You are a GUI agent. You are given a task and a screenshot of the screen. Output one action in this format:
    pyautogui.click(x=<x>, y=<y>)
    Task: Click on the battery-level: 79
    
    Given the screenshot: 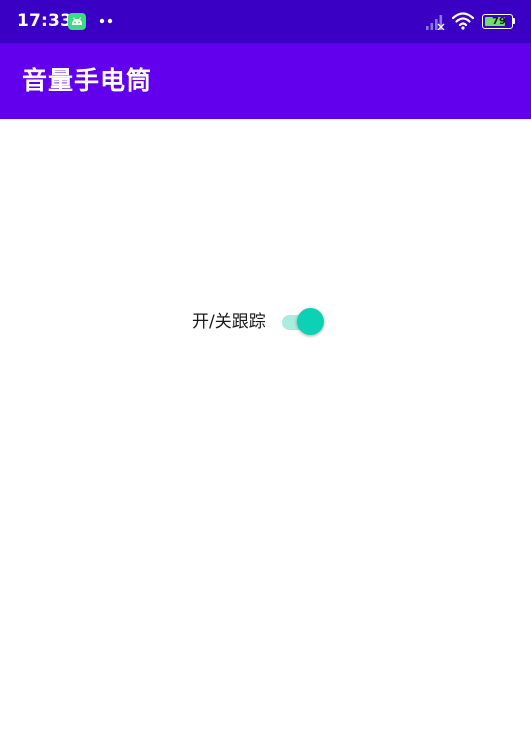 What is the action you would take?
    pyautogui.click(x=499, y=21)
    